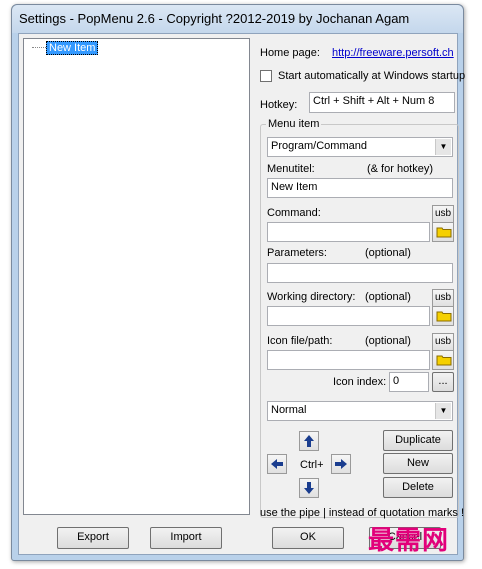  Describe the element at coordinates (312, 465) in the screenshot. I see `move-modifier-label: Ctrl+` at that location.